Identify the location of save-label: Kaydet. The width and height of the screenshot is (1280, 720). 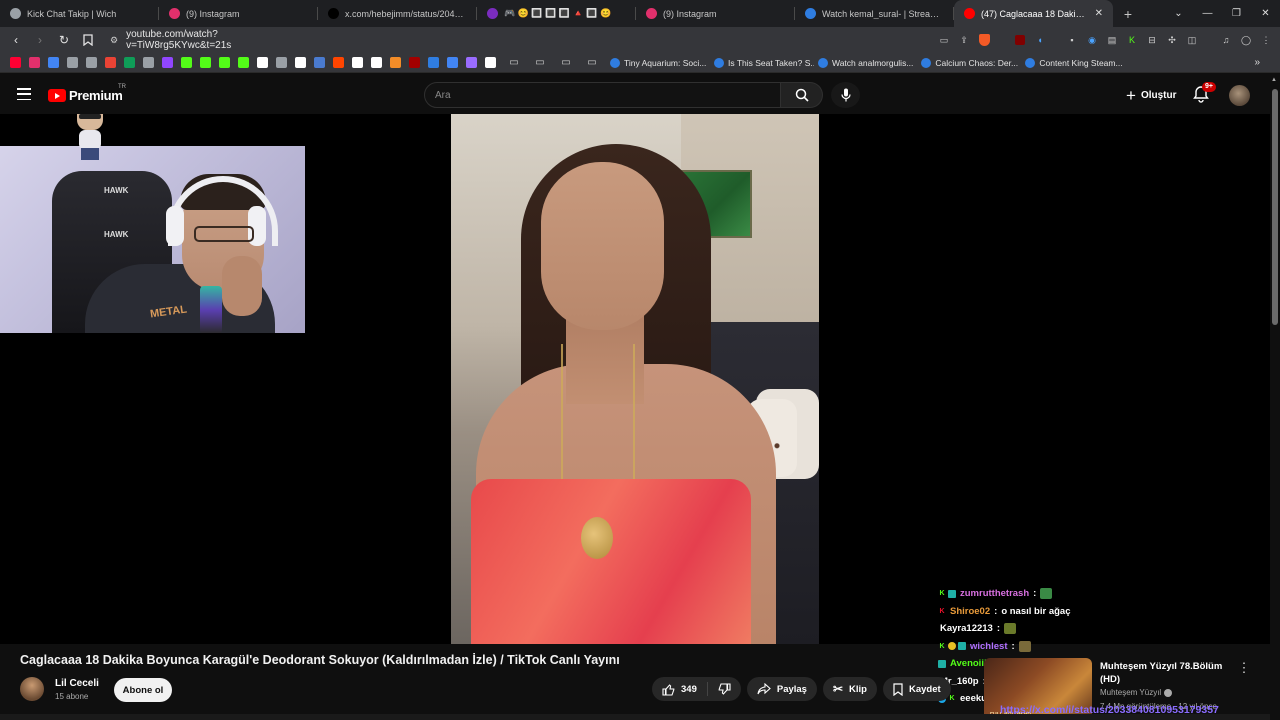
(925, 689).